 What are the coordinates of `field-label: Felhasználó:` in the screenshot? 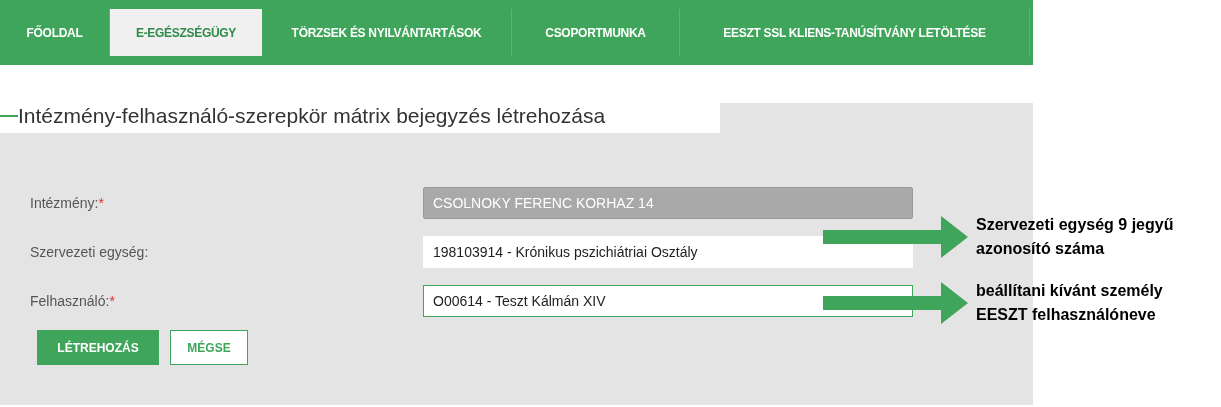 It's located at (70, 301).